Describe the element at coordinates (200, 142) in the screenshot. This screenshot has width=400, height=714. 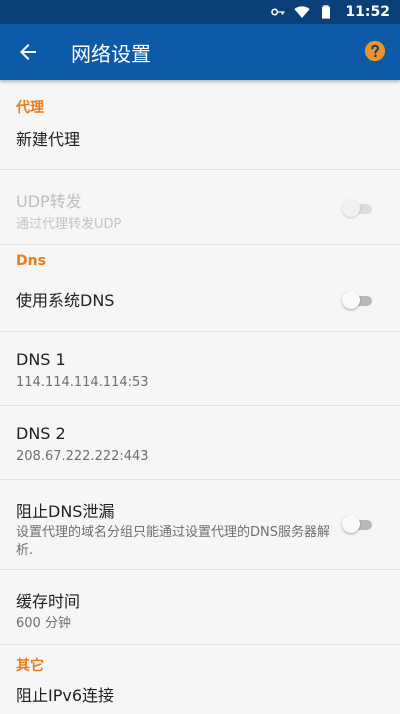
I see `new-proxy-item: 新建代理` at that location.